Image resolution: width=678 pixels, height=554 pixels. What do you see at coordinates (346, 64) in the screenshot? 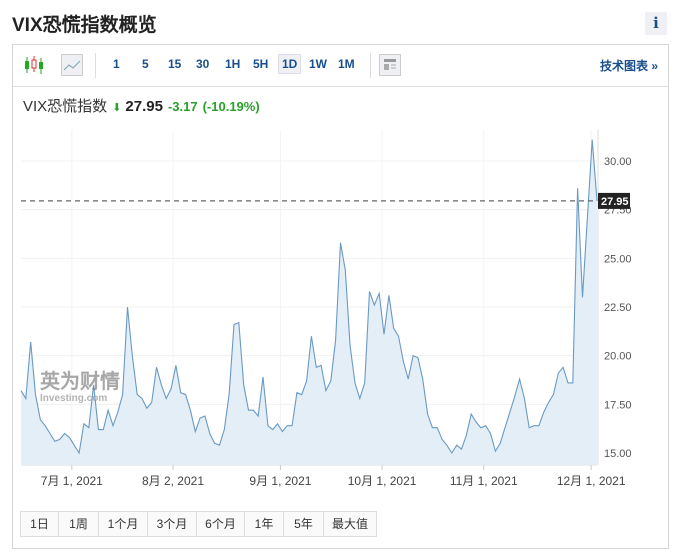
I see `interval-1m: 1M` at bounding box center [346, 64].